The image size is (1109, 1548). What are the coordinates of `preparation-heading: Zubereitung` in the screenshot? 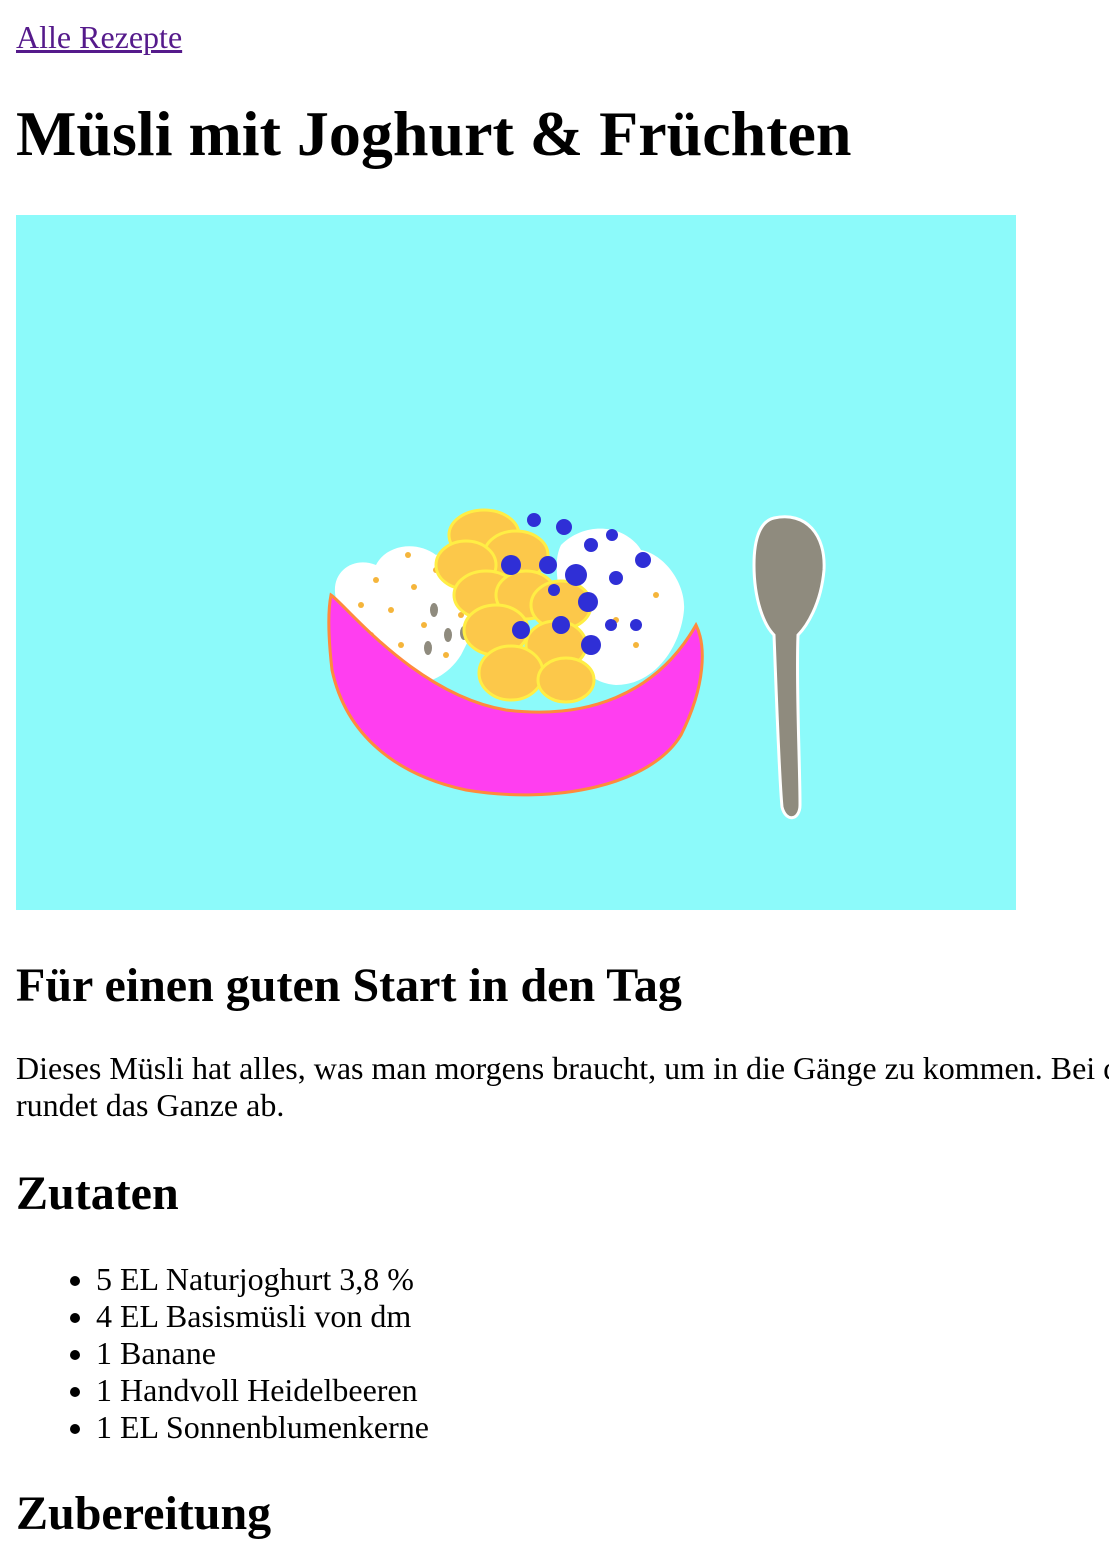 It's located at (144, 1513).